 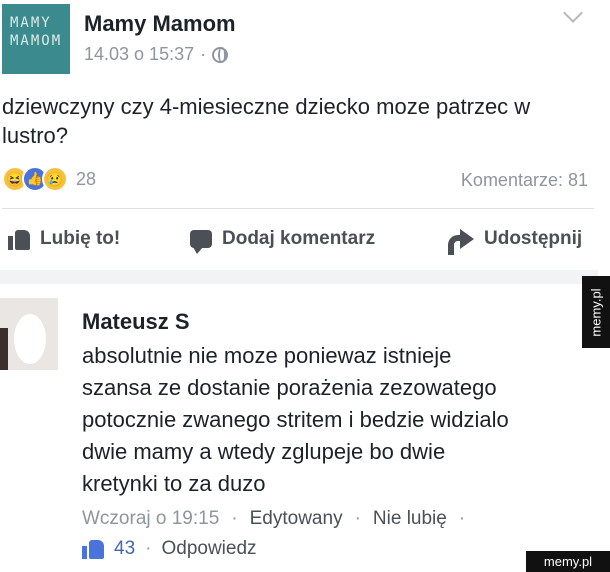 I want to click on logo-text-line2: MAMOM, so click(x=36, y=41).